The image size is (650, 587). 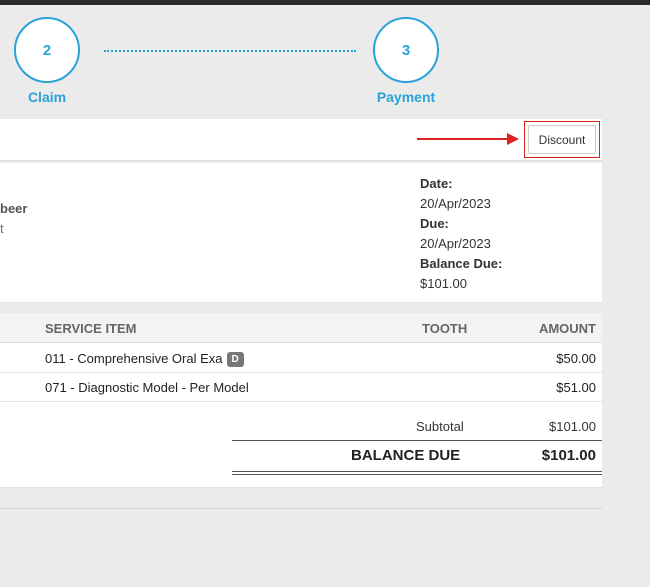 I want to click on service-item-description: 071 - Diagnostic Model - Per Model, so click(x=147, y=387).